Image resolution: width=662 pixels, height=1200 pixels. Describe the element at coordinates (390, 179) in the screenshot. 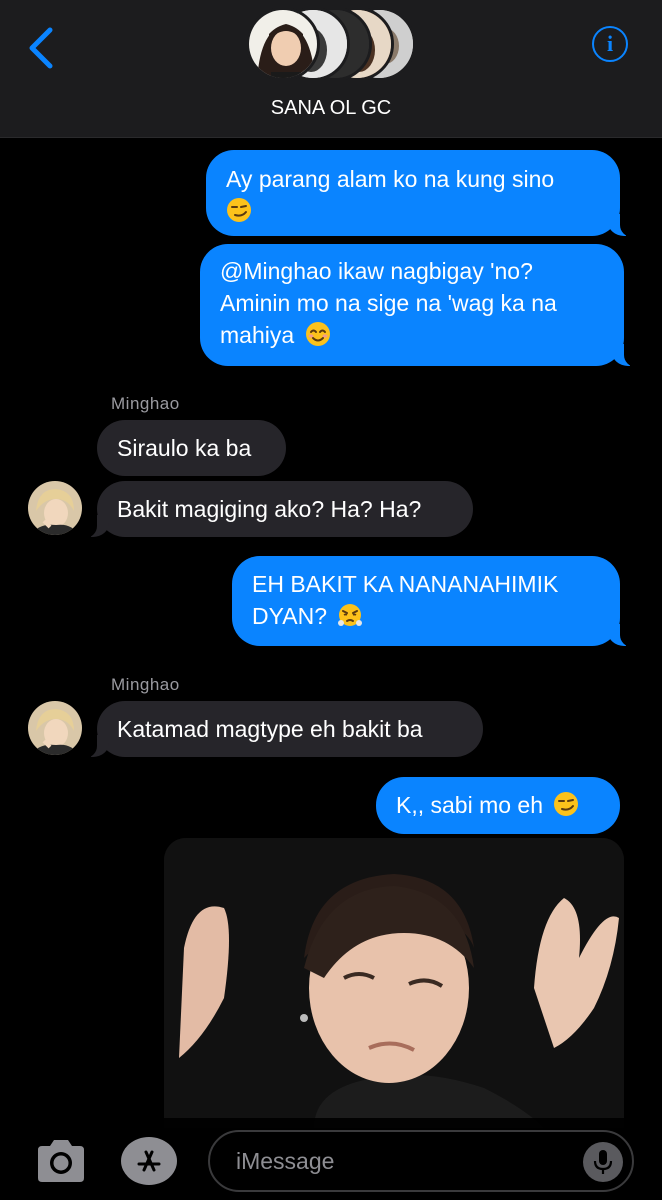

I see `message-text: Ay parang alam ko na kung sino` at that location.